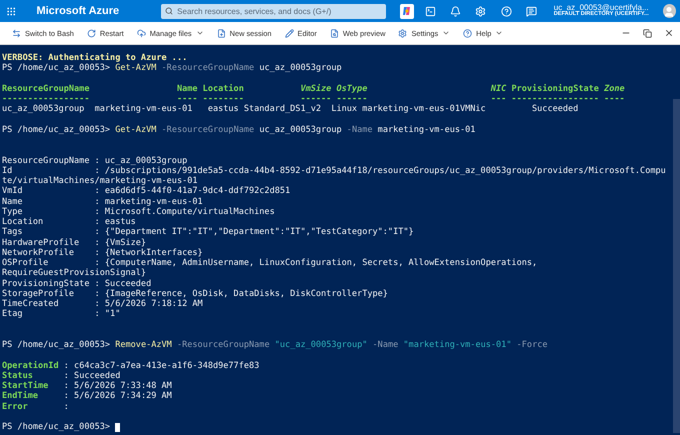 Image resolution: width=680 pixels, height=435 pixels. Describe the element at coordinates (95, 161) in the screenshot. I see `terminal-line: ResourceGroupName : uc_az_00053group` at that location.